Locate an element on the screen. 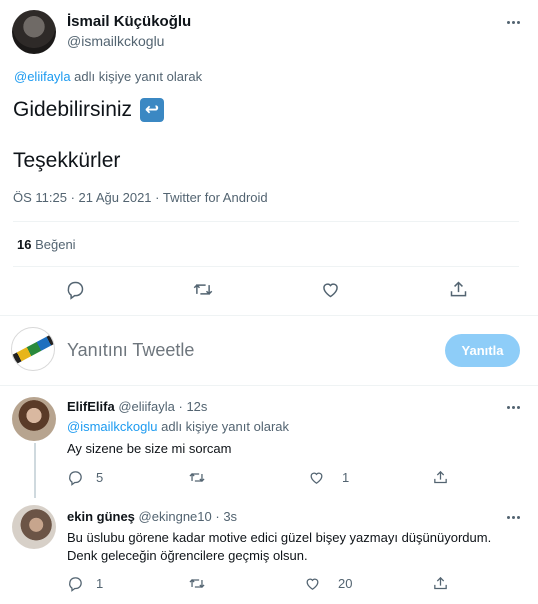 This screenshot has width=538, height=604. reply-context-user-link: @ismailkckoglu is located at coordinates (112, 426).